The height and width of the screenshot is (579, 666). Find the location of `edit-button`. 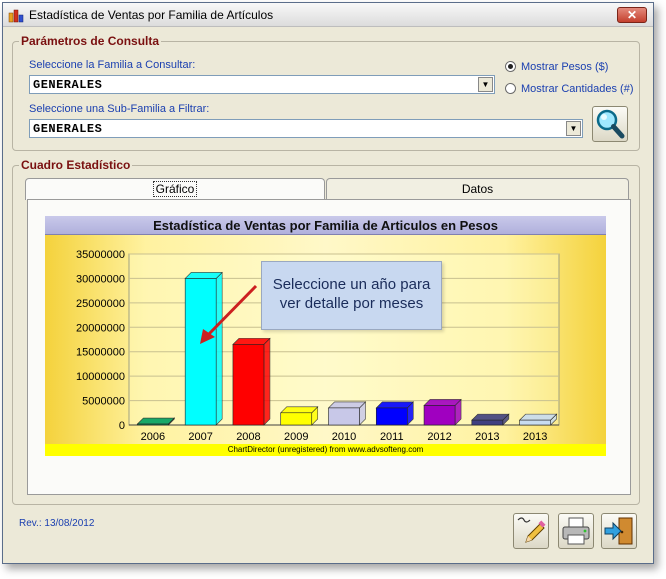

edit-button is located at coordinates (531, 531).